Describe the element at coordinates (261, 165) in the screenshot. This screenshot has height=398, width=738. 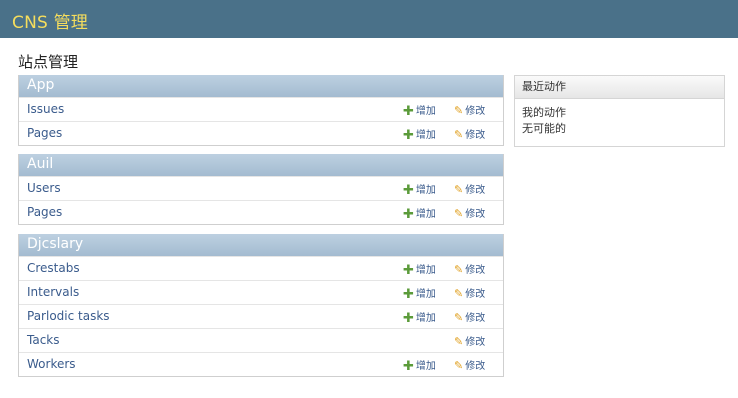
I see `module-caption: Auil` at that location.